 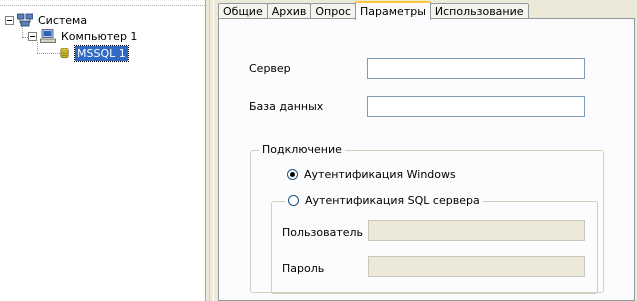 What do you see at coordinates (64, 53) in the screenshot?
I see `database-icon` at bounding box center [64, 53].